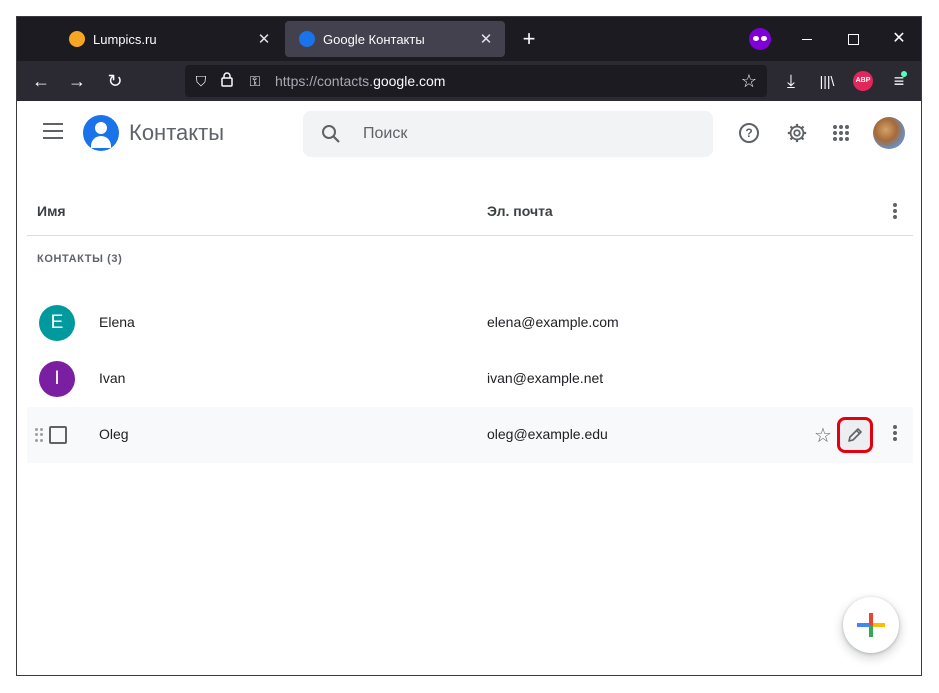 This screenshot has width=939, height=693. What do you see at coordinates (889, 133) in the screenshot?
I see `account-avatar` at bounding box center [889, 133].